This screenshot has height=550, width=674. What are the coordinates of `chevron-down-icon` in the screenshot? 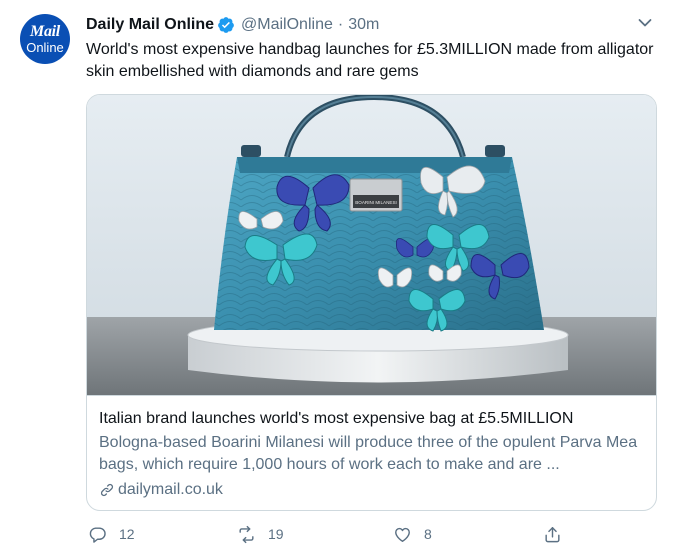 It's located at (645, 23).